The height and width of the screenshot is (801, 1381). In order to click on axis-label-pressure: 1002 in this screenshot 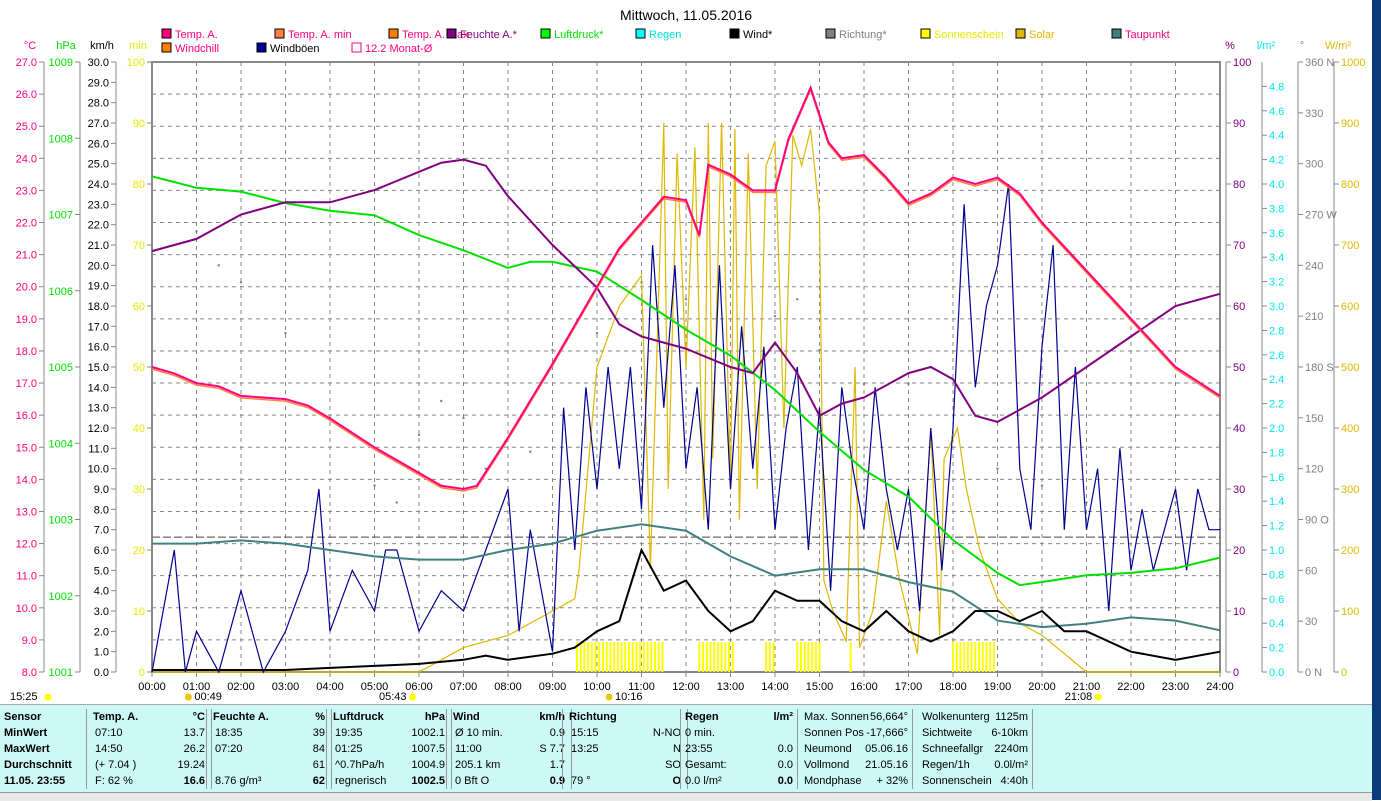, I will do `click(61, 597)`.